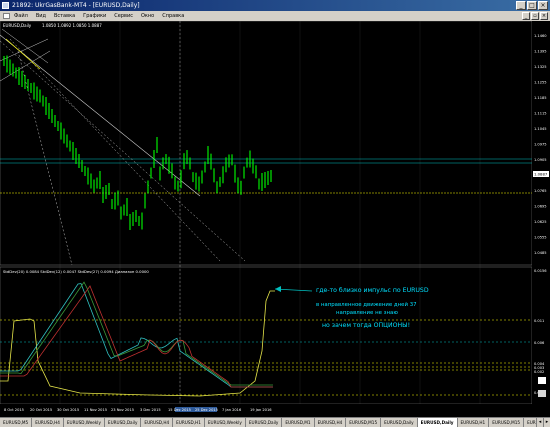  What do you see at coordinates (540, 52) in the screenshot?
I see `price-level-label: 1.1395` at bounding box center [540, 52].